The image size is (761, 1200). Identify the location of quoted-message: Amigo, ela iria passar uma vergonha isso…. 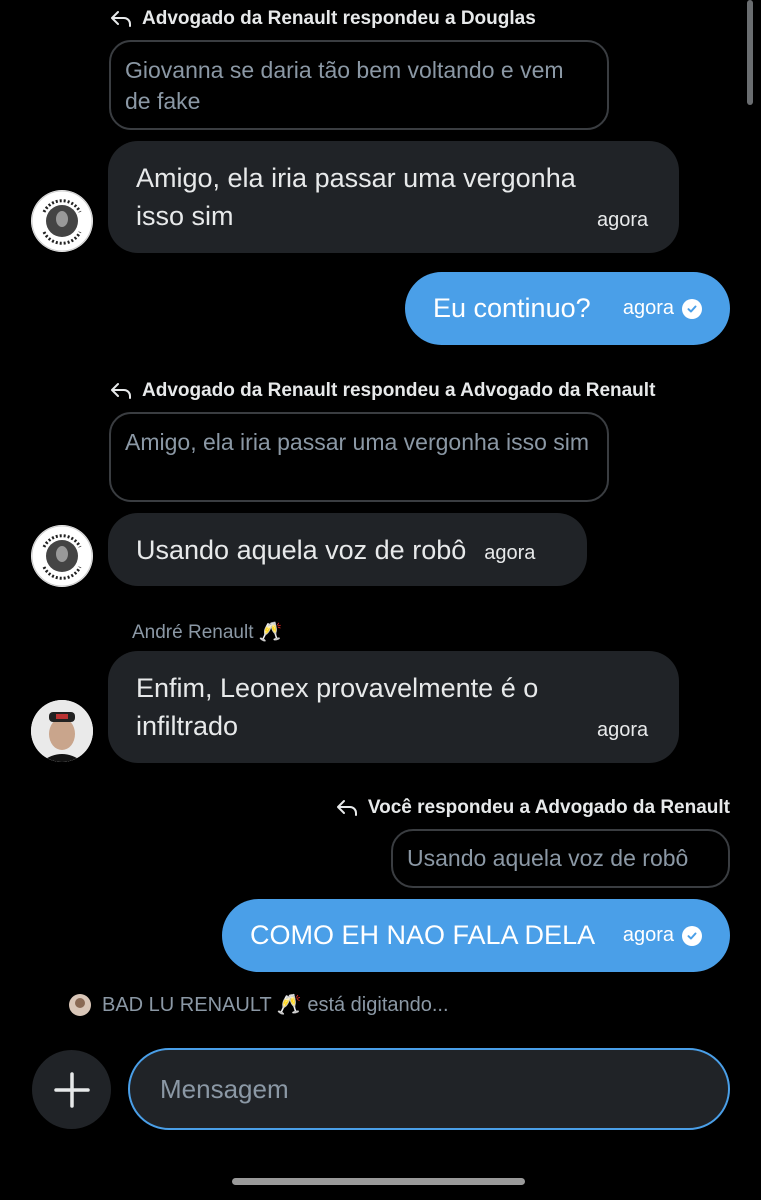
(359, 457).